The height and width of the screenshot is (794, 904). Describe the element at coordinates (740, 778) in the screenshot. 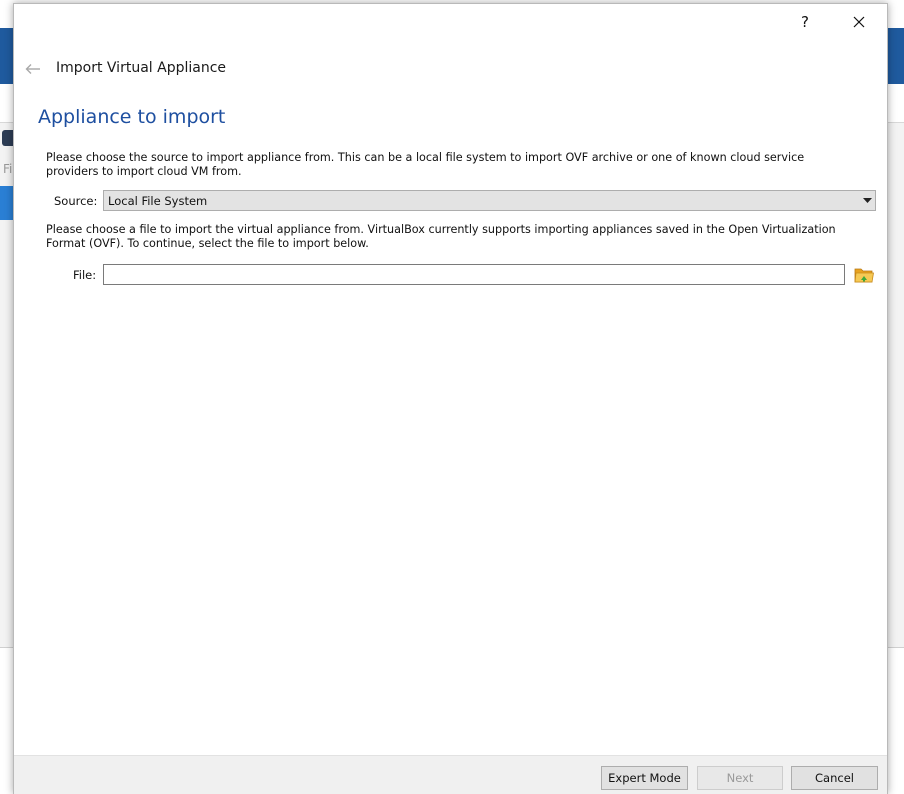

I see `next-button: Next` at that location.